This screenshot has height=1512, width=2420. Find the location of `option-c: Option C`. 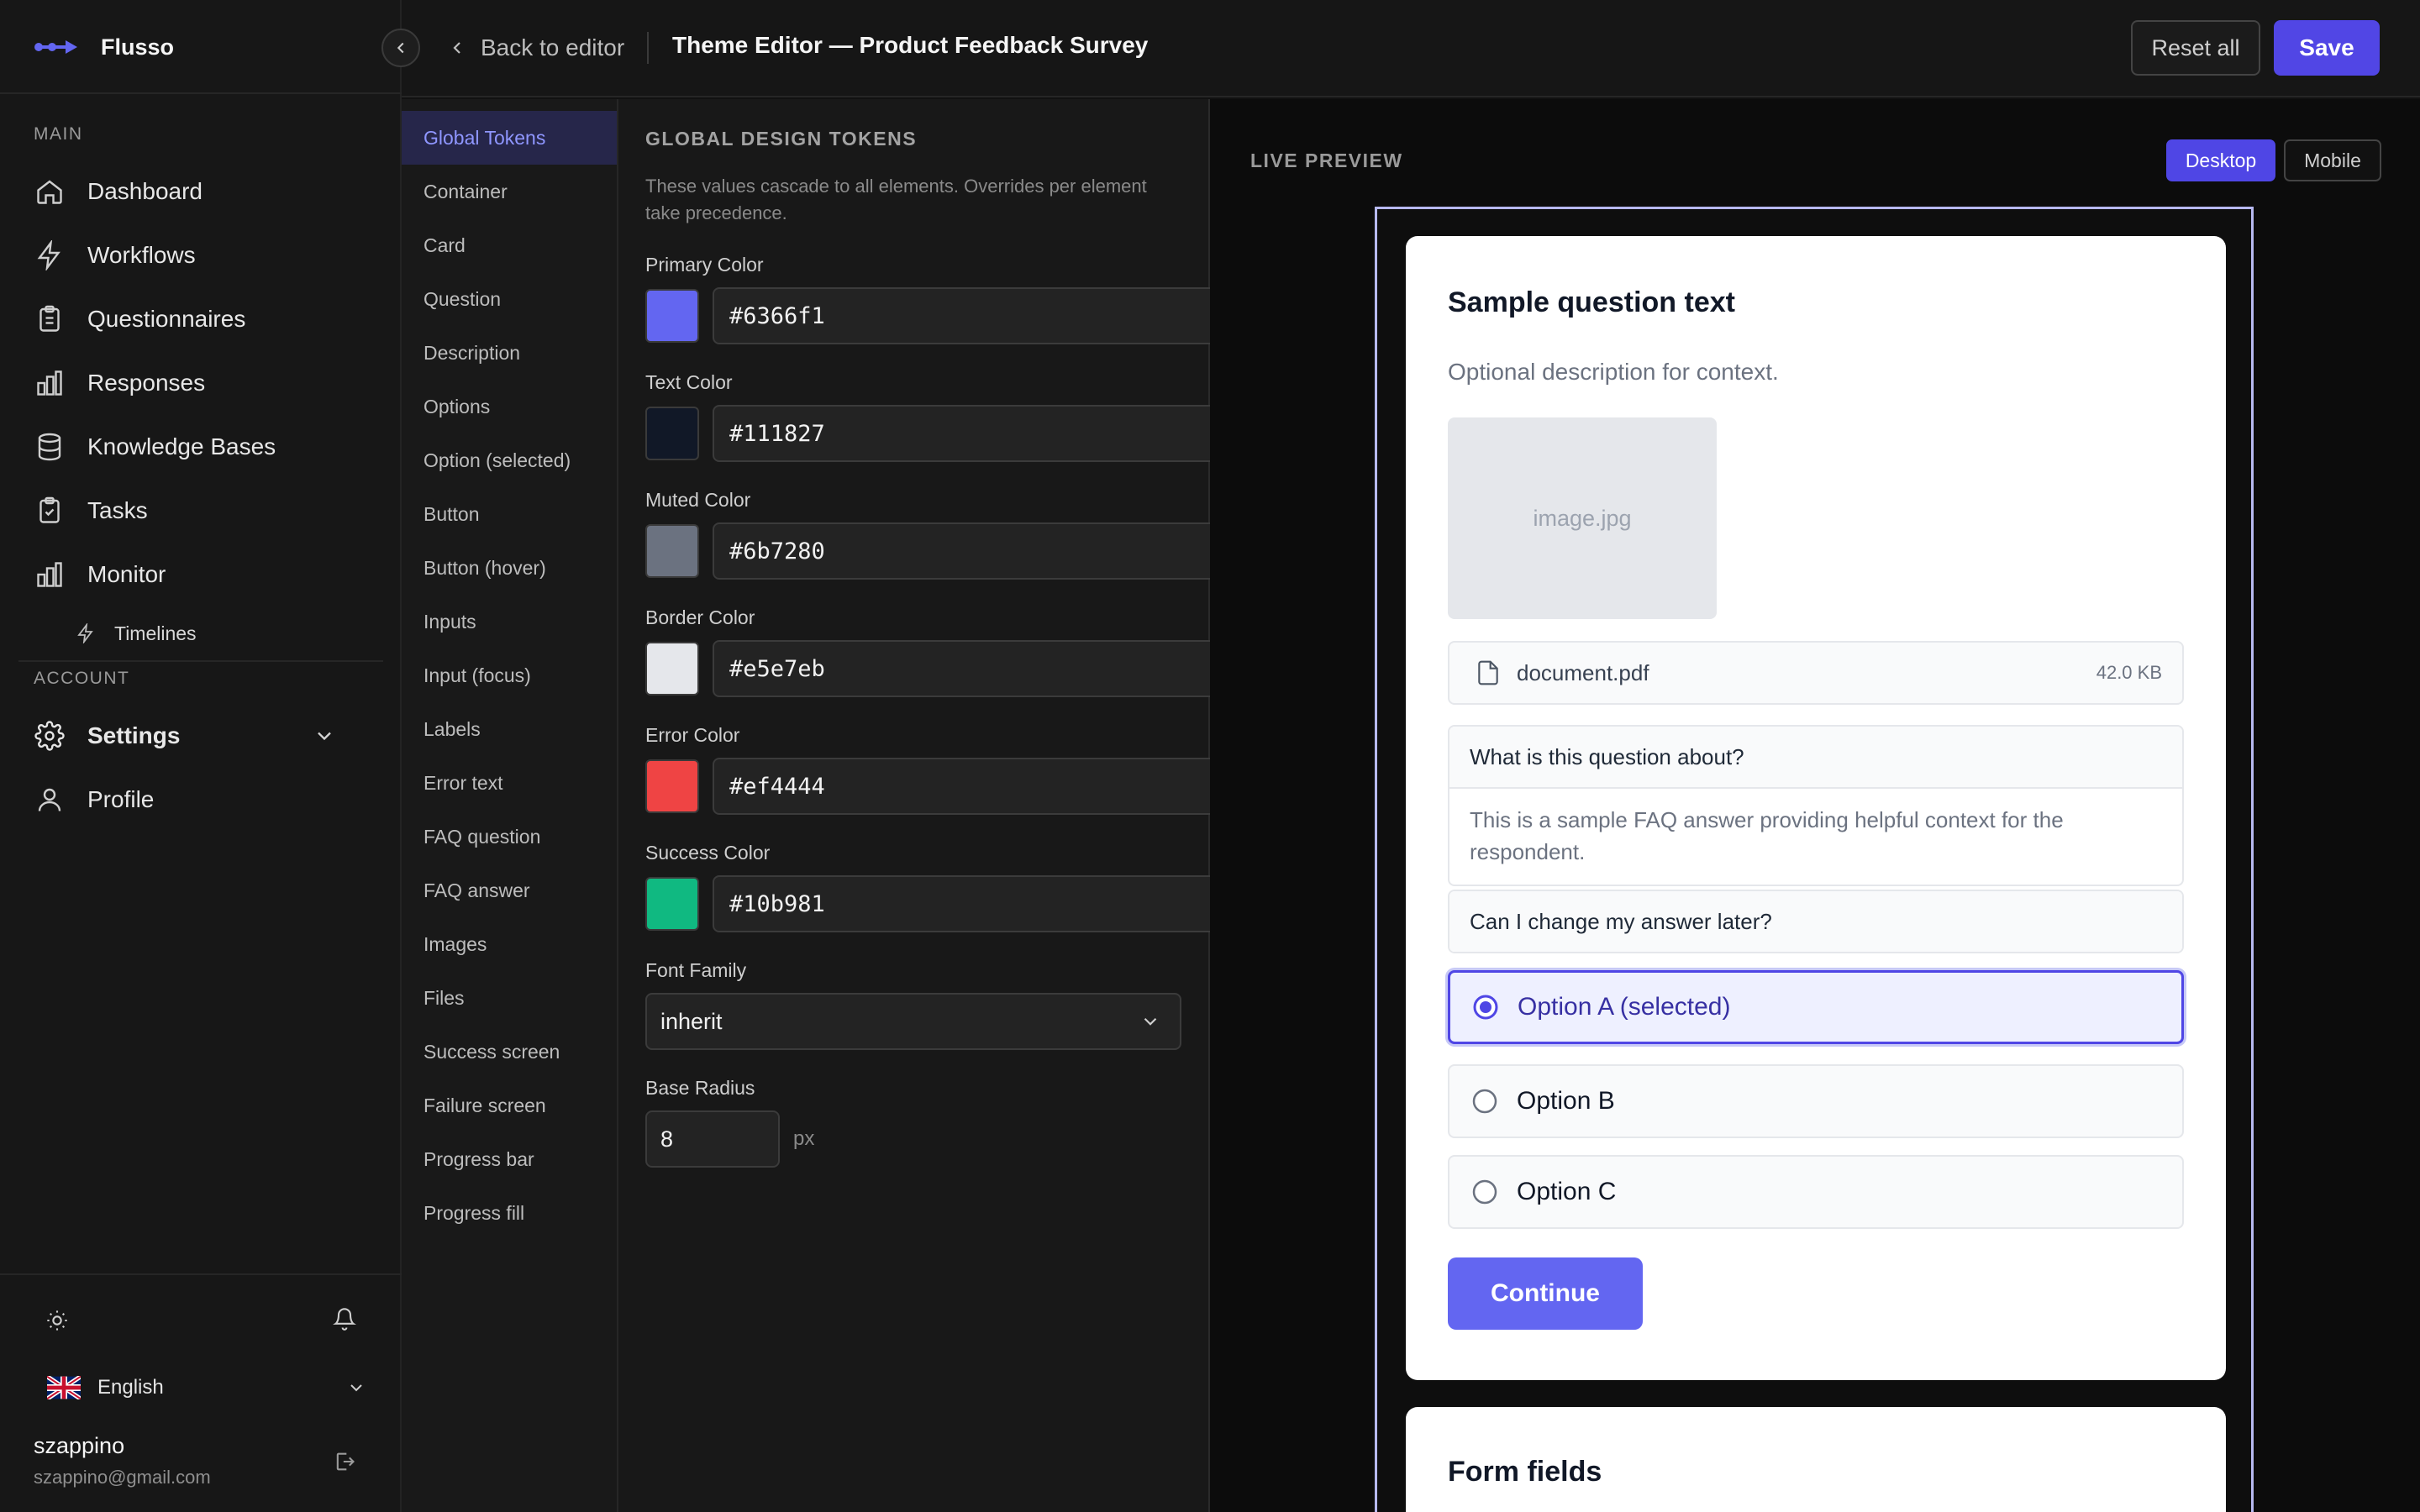

option-c: Option C is located at coordinates (1816, 1192).